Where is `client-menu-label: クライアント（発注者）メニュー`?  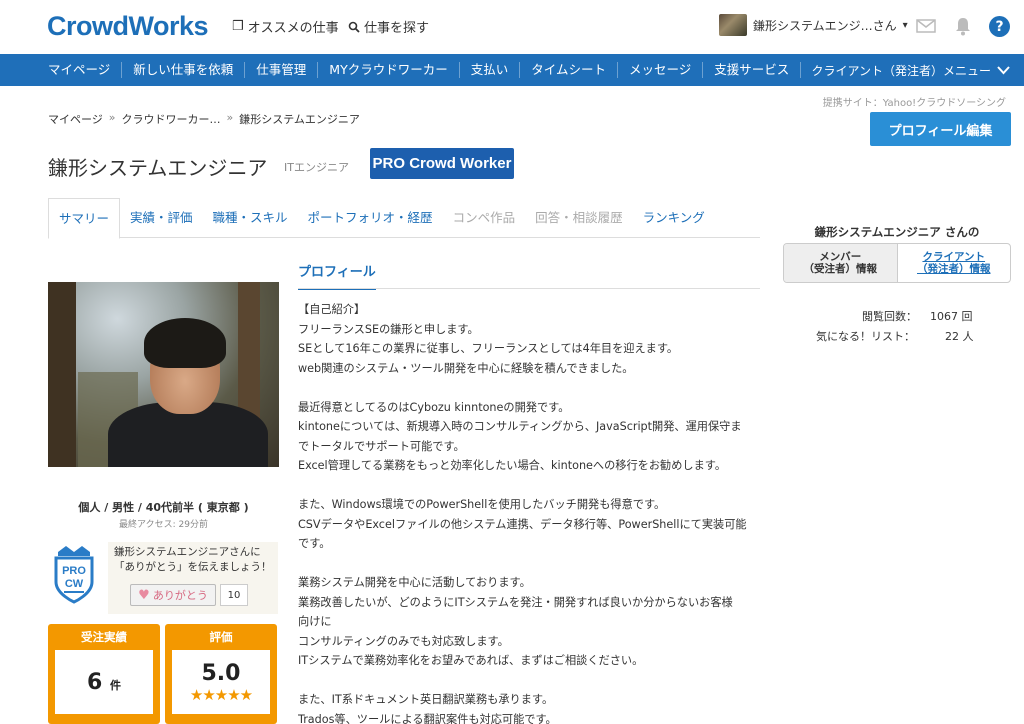 client-menu-label: クライアント（発注者）メニュー is located at coordinates (901, 71).